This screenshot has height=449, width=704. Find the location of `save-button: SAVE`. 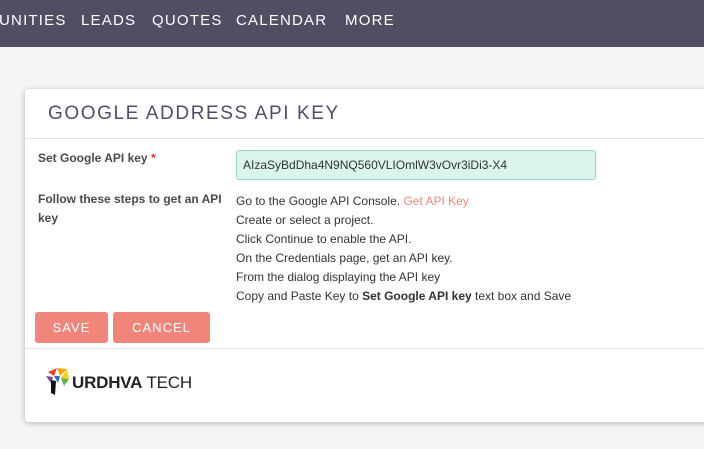

save-button: SAVE is located at coordinates (71, 327).